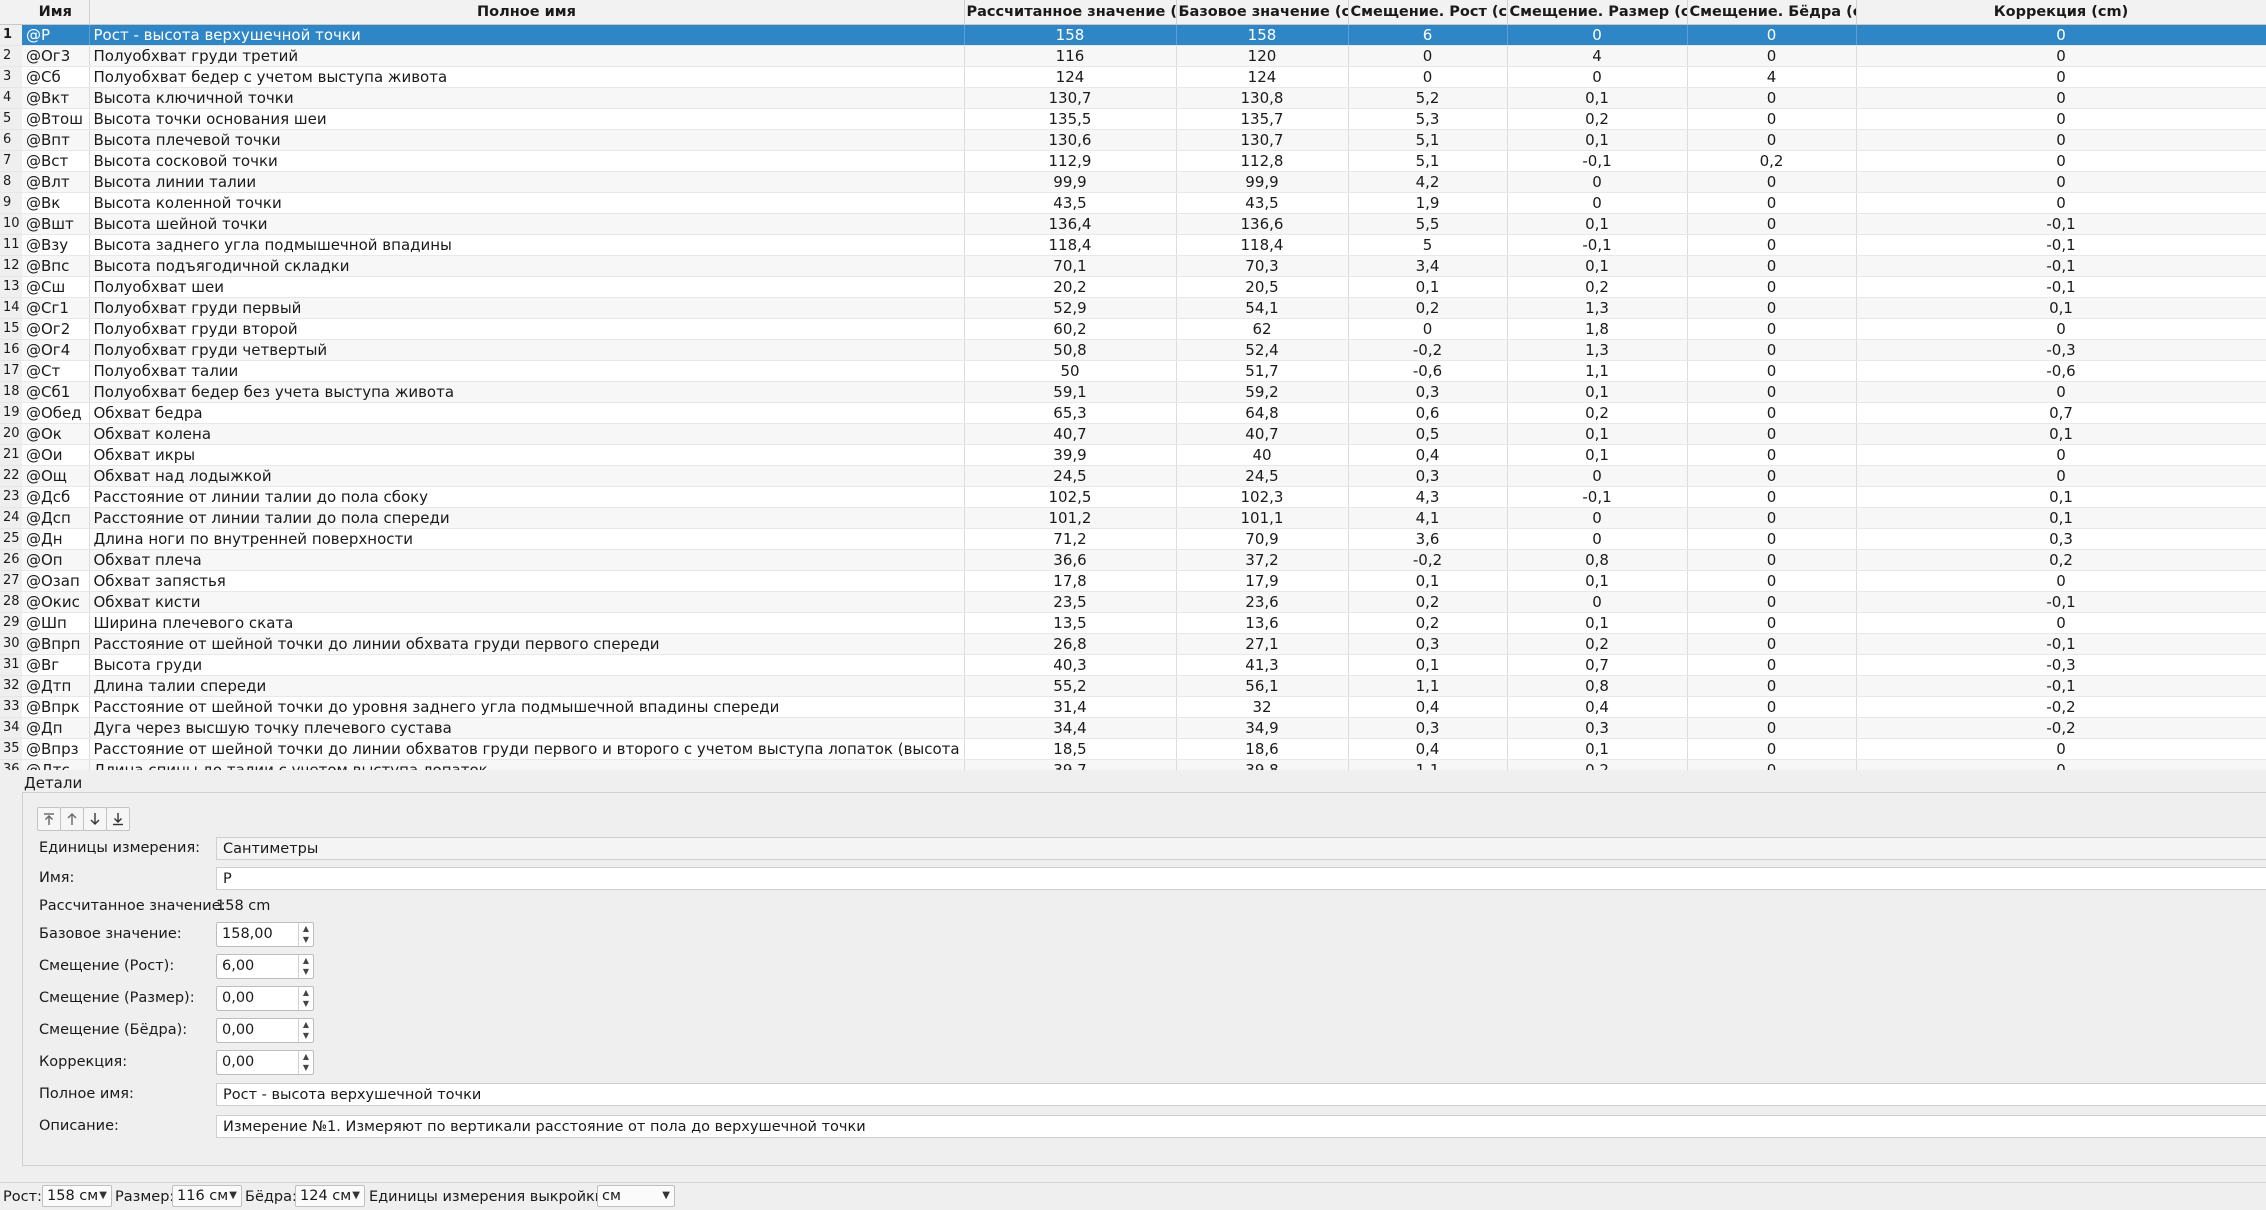 The height and width of the screenshot is (1210, 2266). Describe the element at coordinates (11, 434) in the screenshot. I see `row-header: 20` at that location.